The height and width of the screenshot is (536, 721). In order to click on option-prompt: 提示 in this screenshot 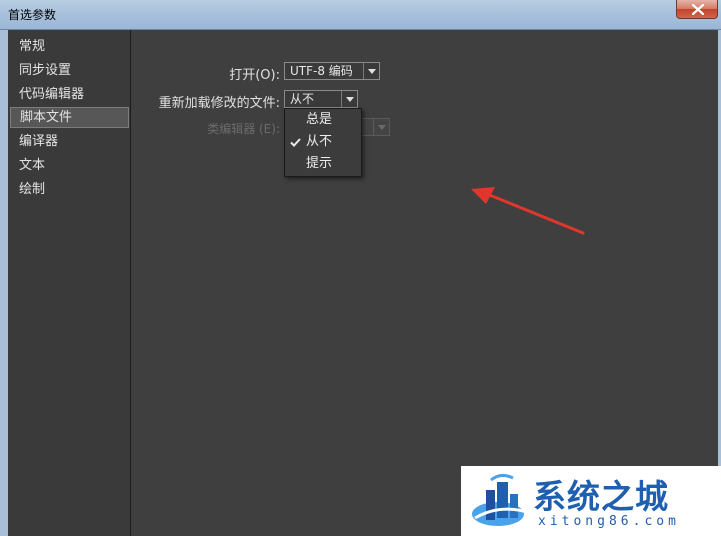, I will do `click(322, 164)`.